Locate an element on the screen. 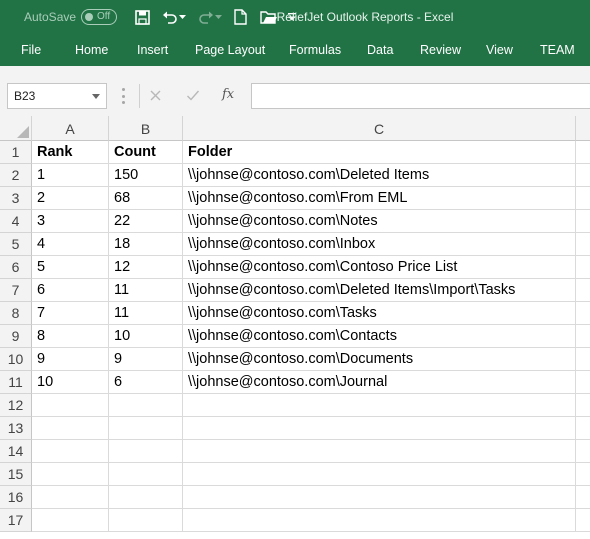  cell-c13 is located at coordinates (379, 428).